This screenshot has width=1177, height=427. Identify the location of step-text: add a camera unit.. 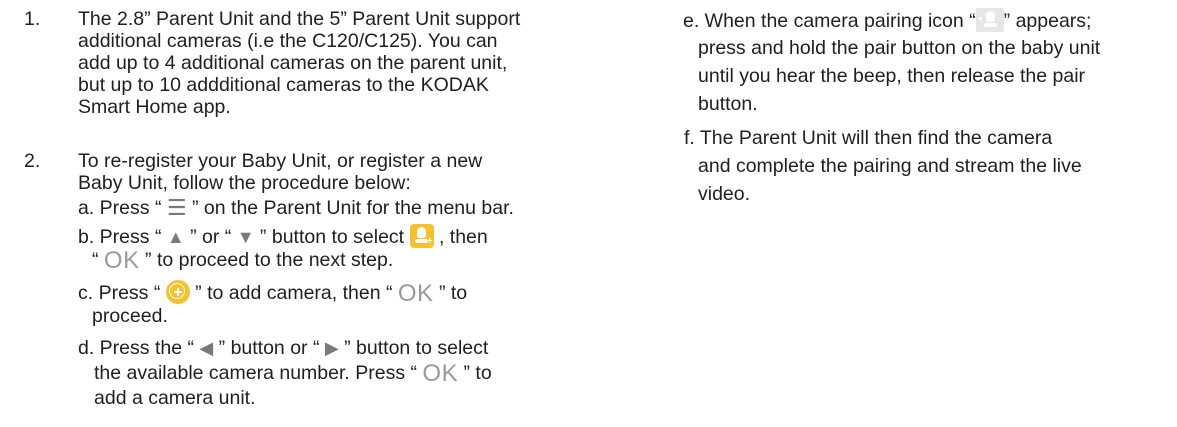
(175, 398).